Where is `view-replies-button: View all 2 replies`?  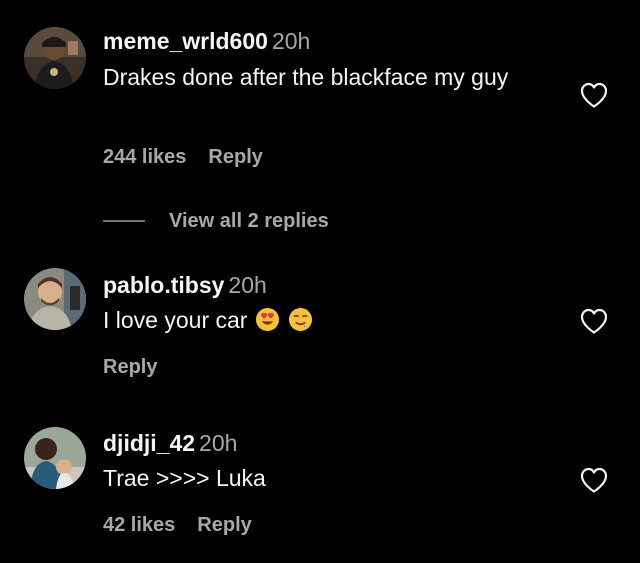
view-replies-button: View all 2 replies is located at coordinates (216, 221).